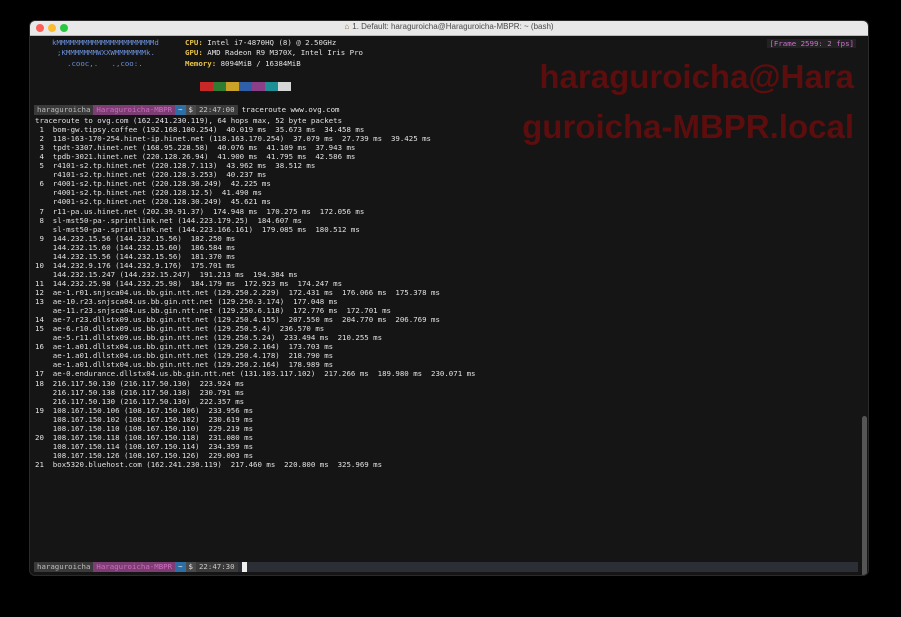 The width and height of the screenshot is (901, 617). I want to click on text-cursor, so click(244, 567).